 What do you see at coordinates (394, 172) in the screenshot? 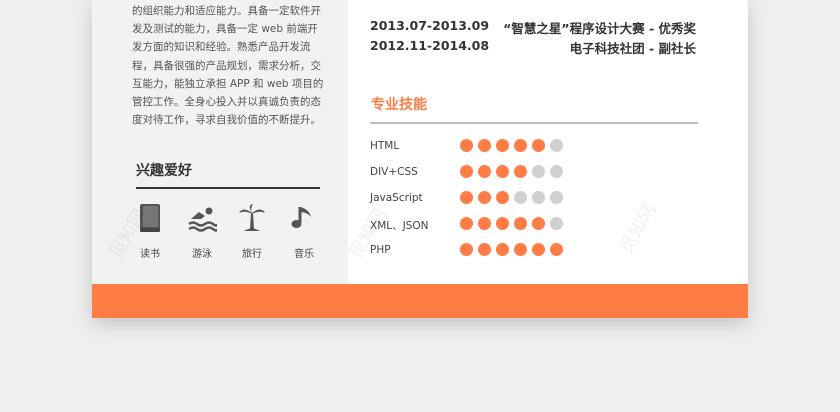
I see `skill-name: DIV+CSS` at bounding box center [394, 172].